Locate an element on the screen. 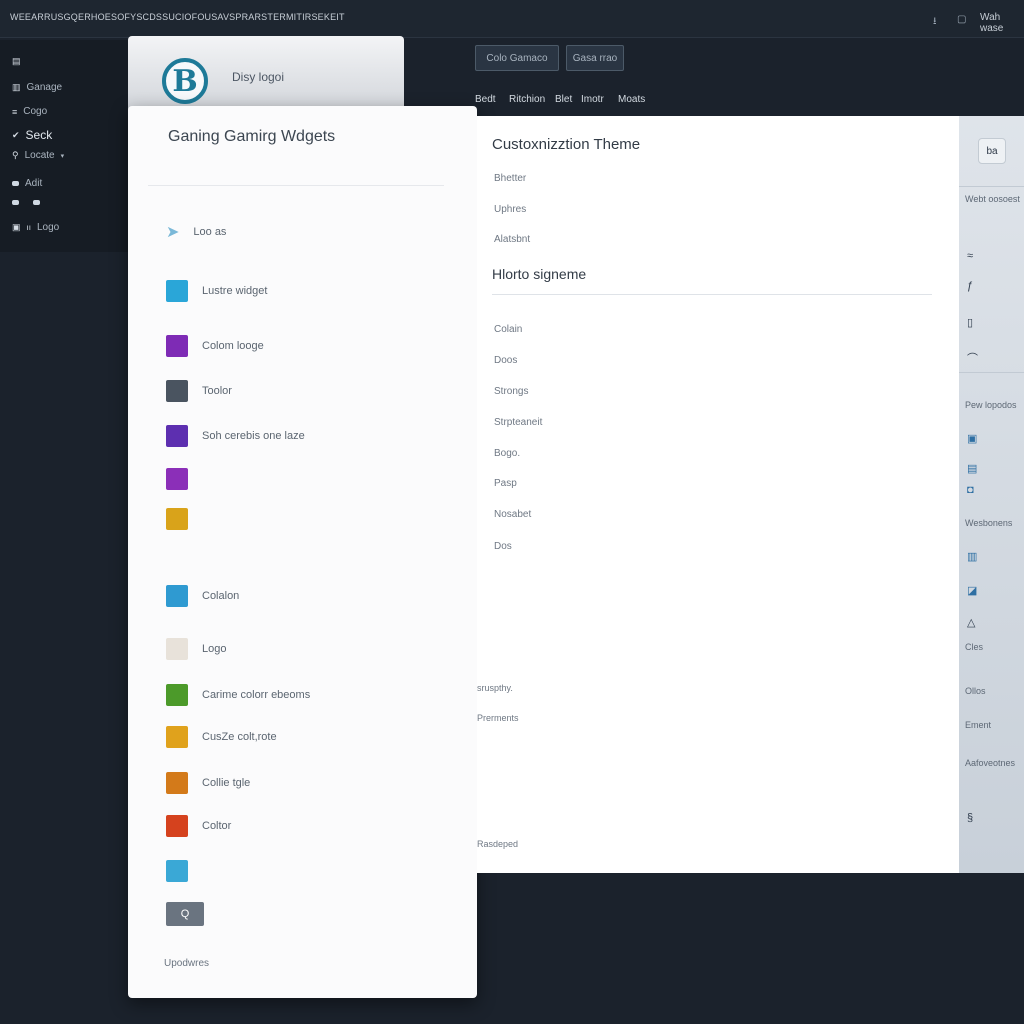  menu-item-blet: Blet is located at coordinates (563, 99).